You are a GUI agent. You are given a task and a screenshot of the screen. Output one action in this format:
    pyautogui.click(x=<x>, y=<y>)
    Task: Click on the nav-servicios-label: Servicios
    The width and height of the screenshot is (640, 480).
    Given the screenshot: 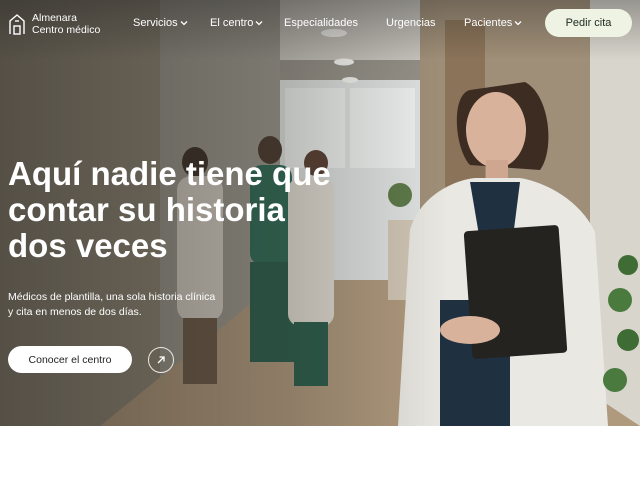 What is the action you would take?
    pyautogui.click(x=155, y=23)
    